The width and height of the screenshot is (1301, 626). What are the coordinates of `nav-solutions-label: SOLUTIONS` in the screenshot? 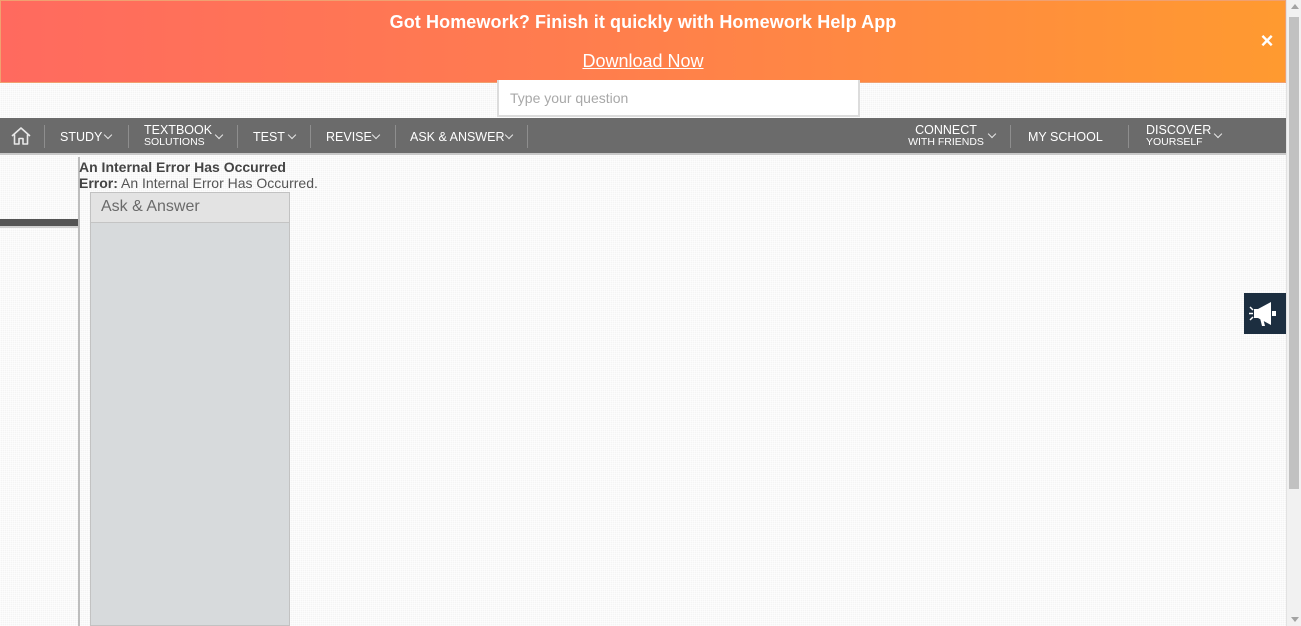 It's located at (174, 142).